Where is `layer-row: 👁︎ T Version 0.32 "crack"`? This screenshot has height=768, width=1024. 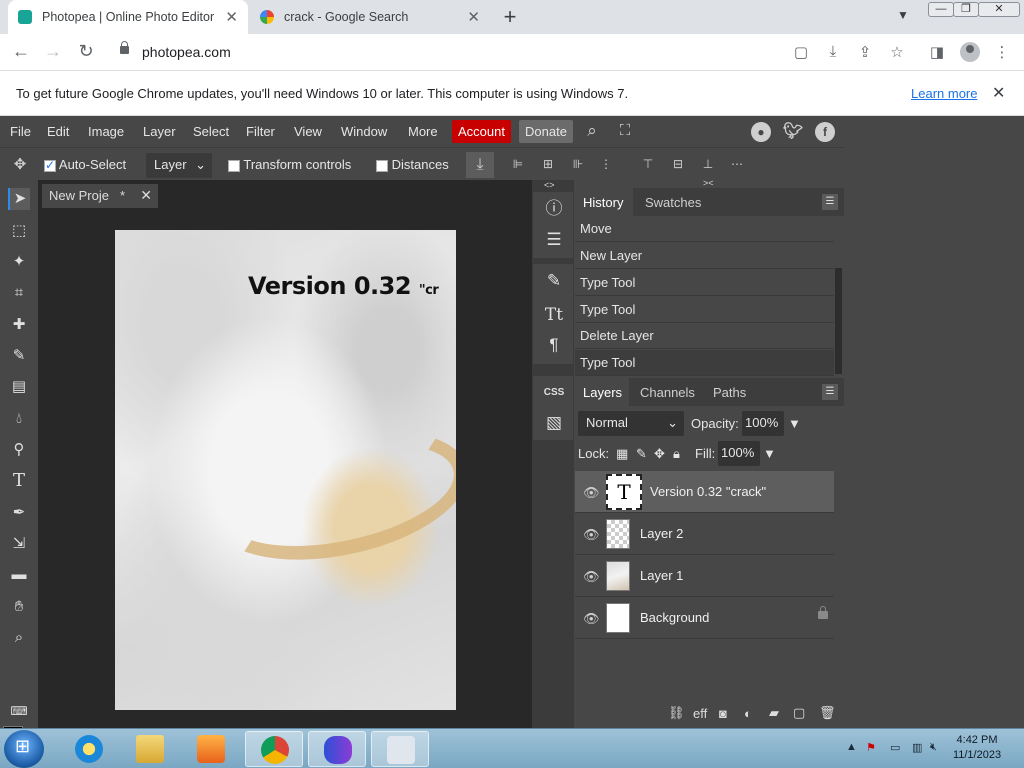
layer-row: 👁︎ T Version 0.32 "crack" is located at coordinates (704, 492).